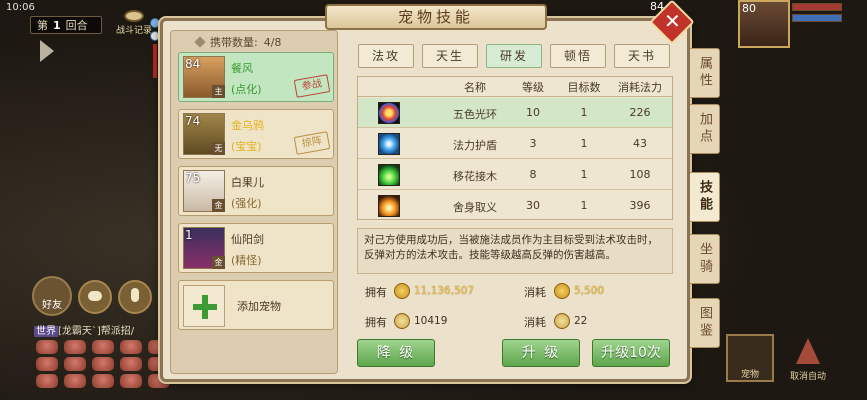  I want to click on rainbow-ring-icon, so click(389, 113).